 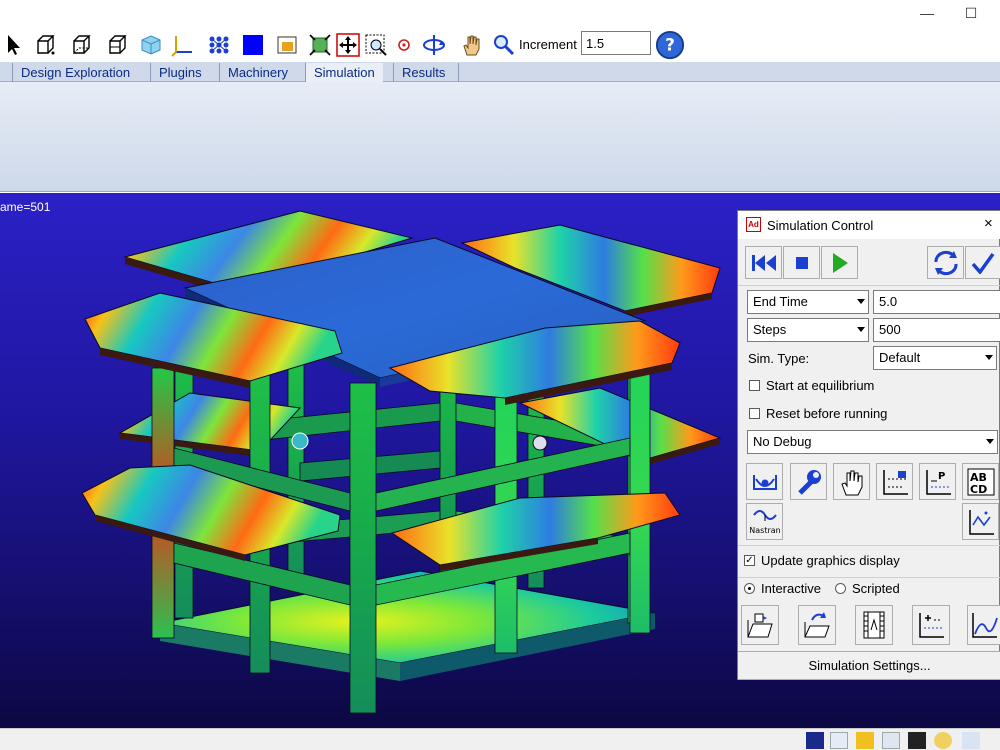 I want to click on plot-curve-icon, so click(x=985, y=625).